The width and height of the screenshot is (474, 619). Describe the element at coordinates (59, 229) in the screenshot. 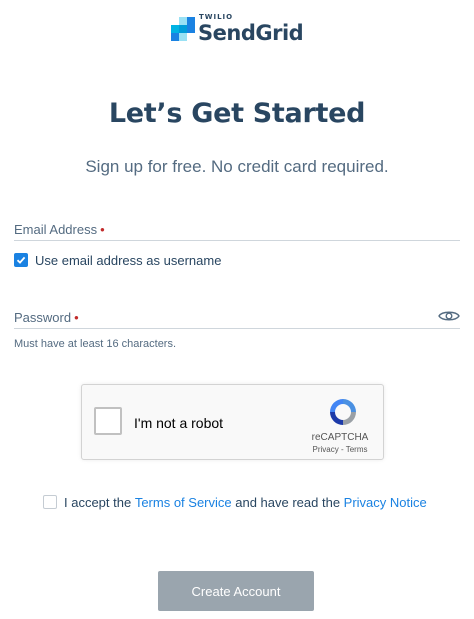

I see `email-label: Email Address •` at that location.